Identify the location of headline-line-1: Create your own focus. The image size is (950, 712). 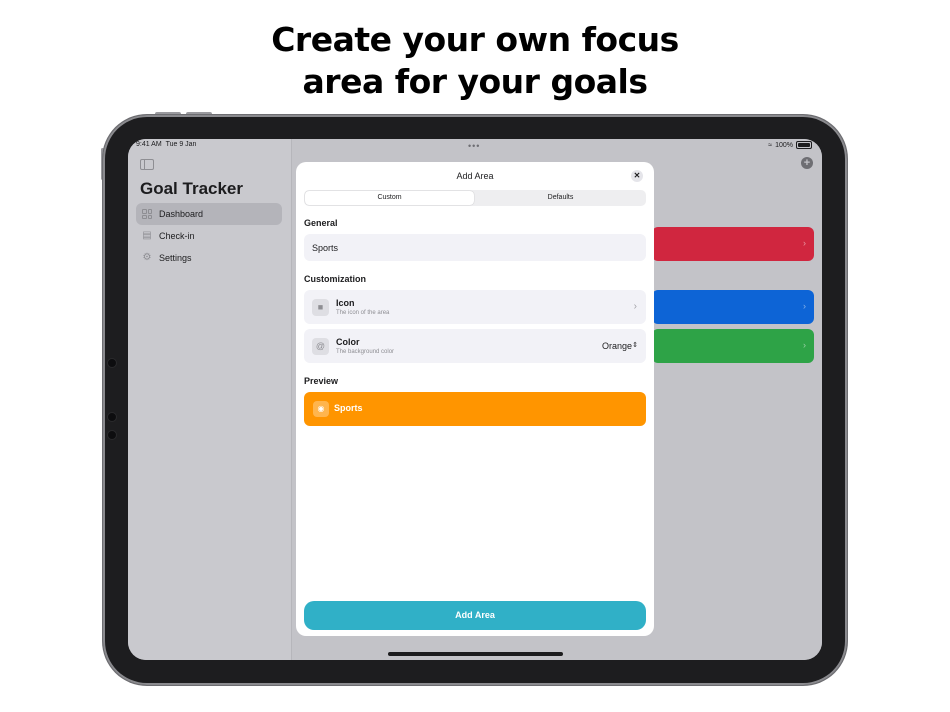
(475, 39).